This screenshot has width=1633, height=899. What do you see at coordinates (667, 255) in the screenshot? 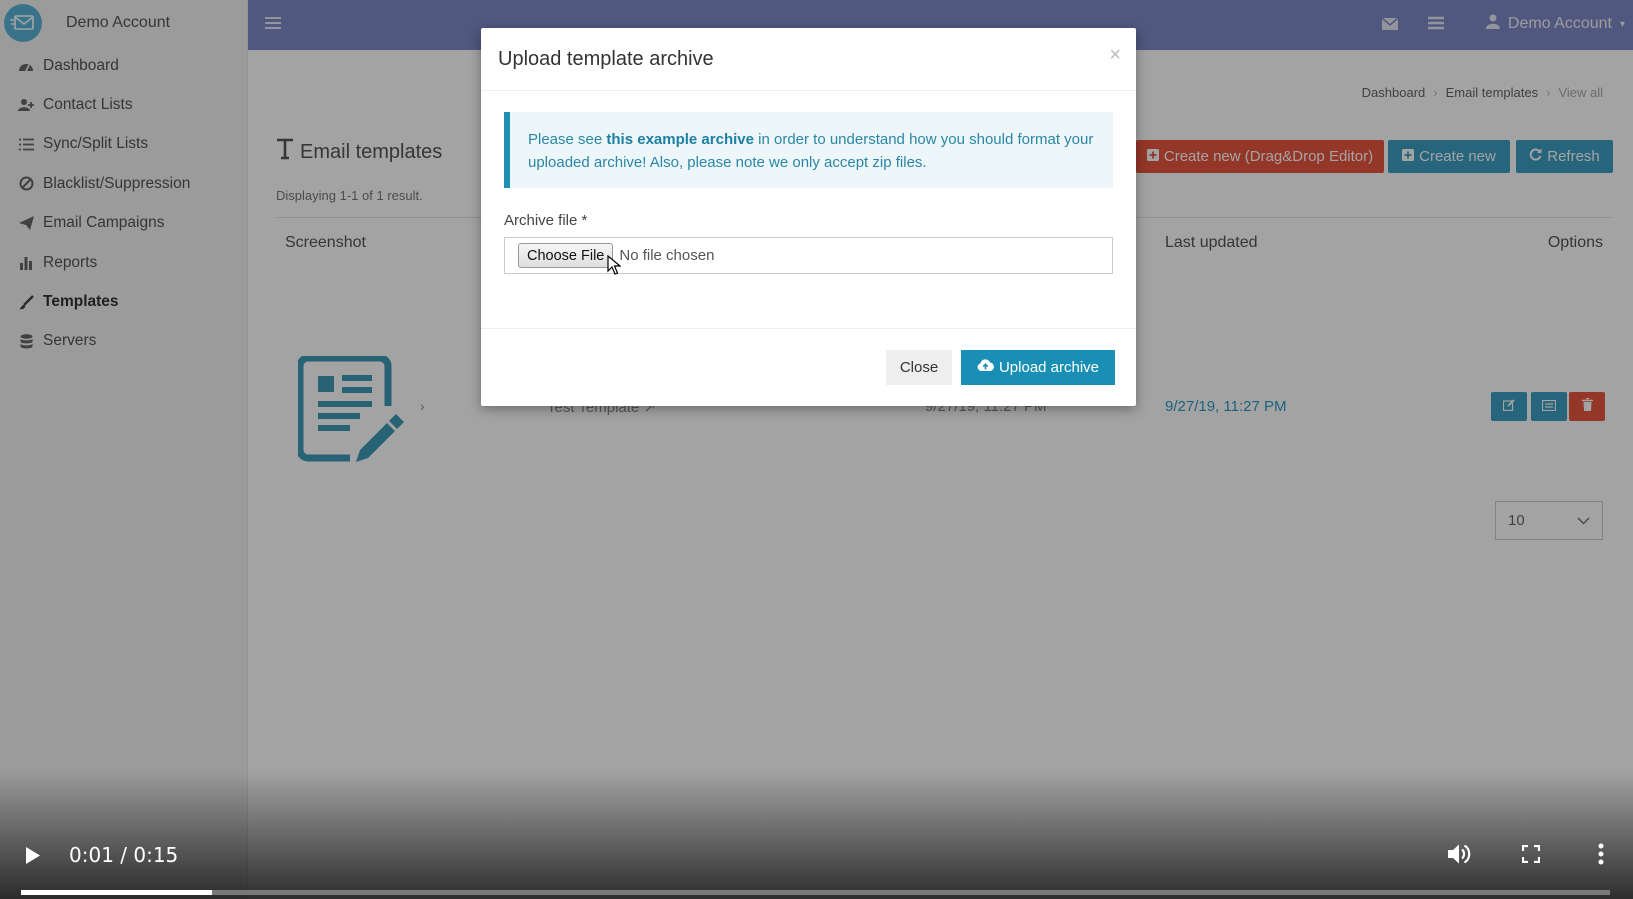
I see `no-file-chosen-text: No file chosen` at bounding box center [667, 255].